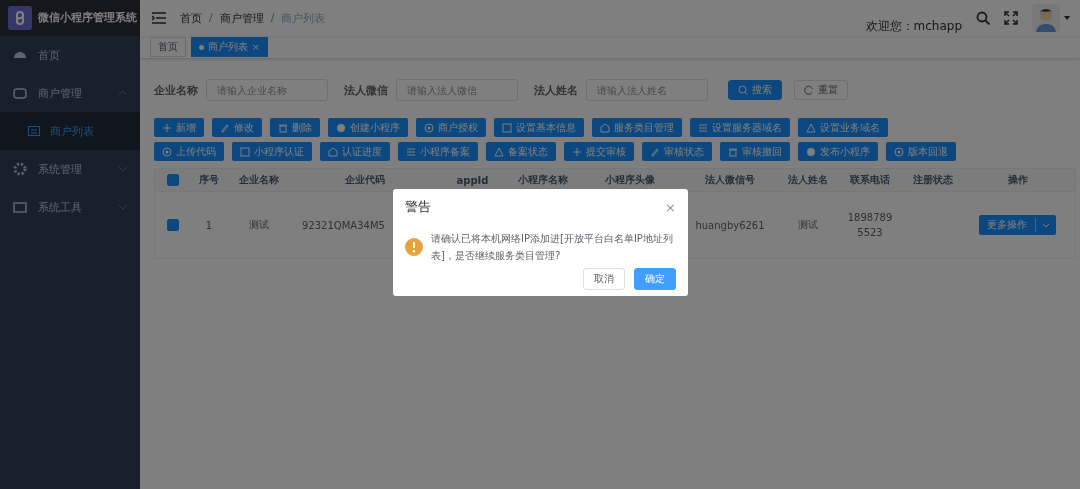  What do you see at coordinates (807, 180) in the screenshot?
I see `column-header: 法人姓名` at bounding box center [807, 180].